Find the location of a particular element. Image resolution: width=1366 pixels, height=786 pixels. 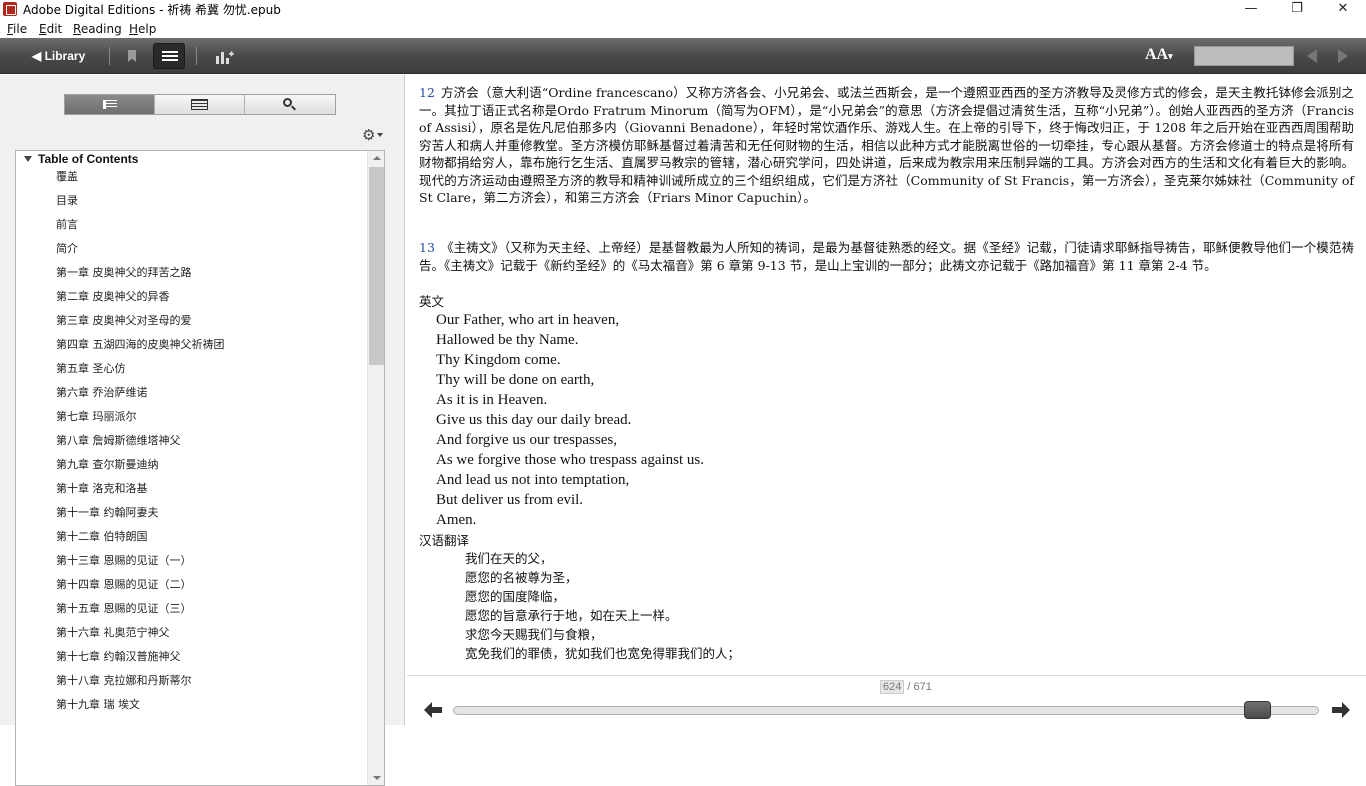

toc-item: 覆盖 is located at coordinates (211, 177).